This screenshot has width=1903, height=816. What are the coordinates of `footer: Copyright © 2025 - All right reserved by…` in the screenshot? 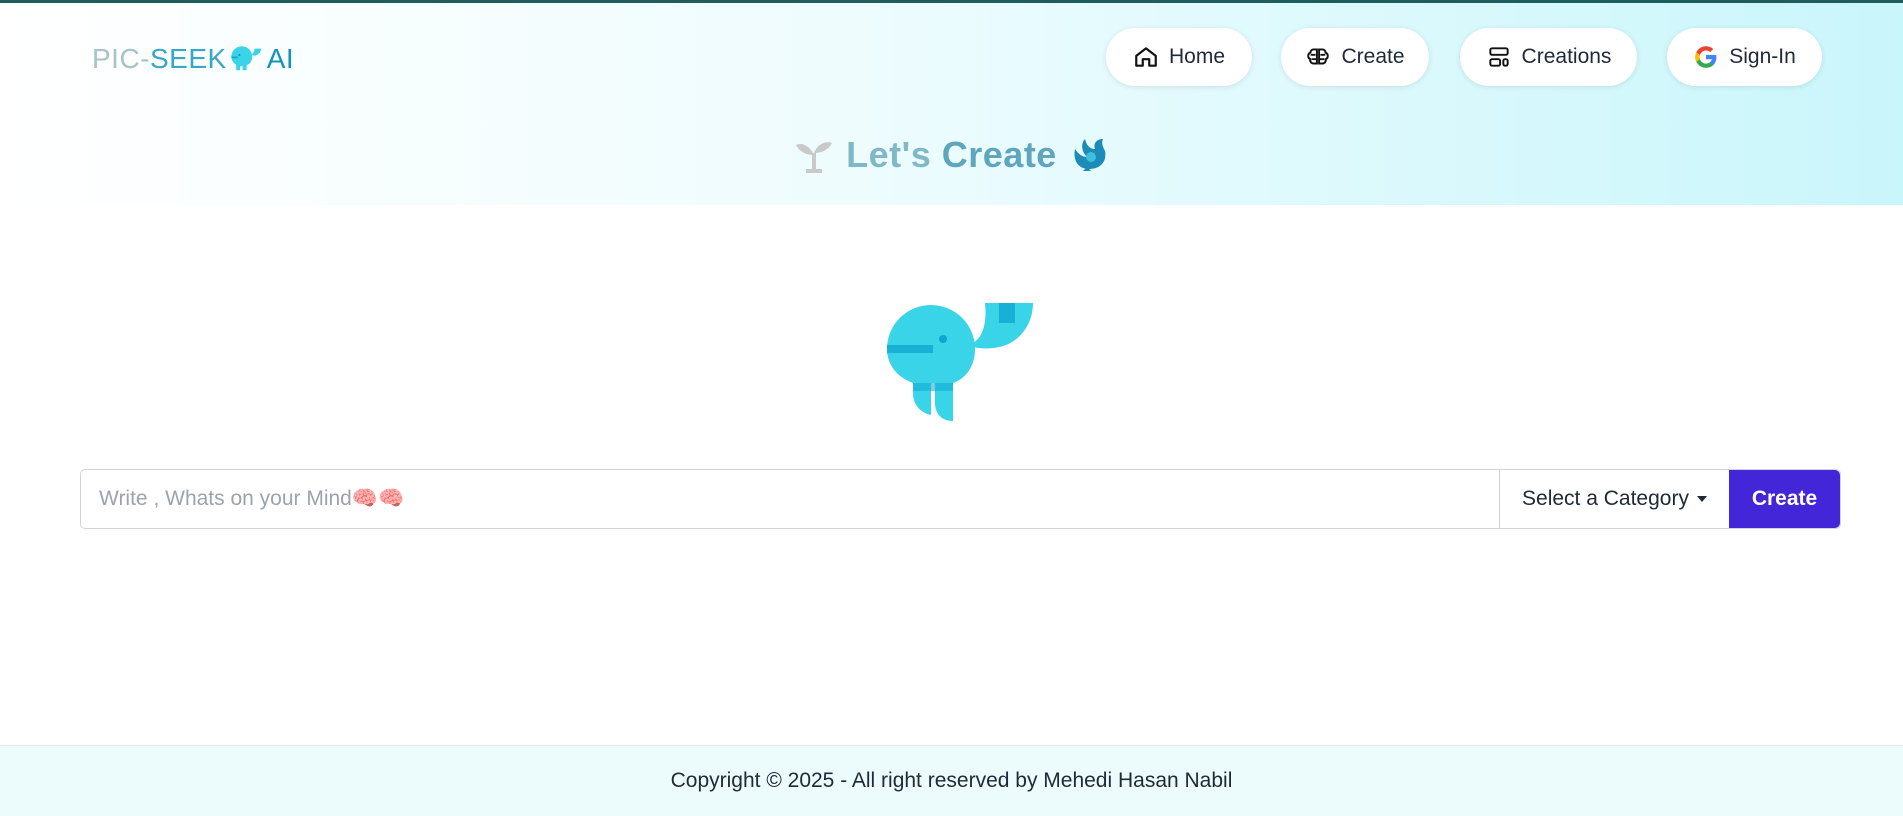 It's located at (951, 780).